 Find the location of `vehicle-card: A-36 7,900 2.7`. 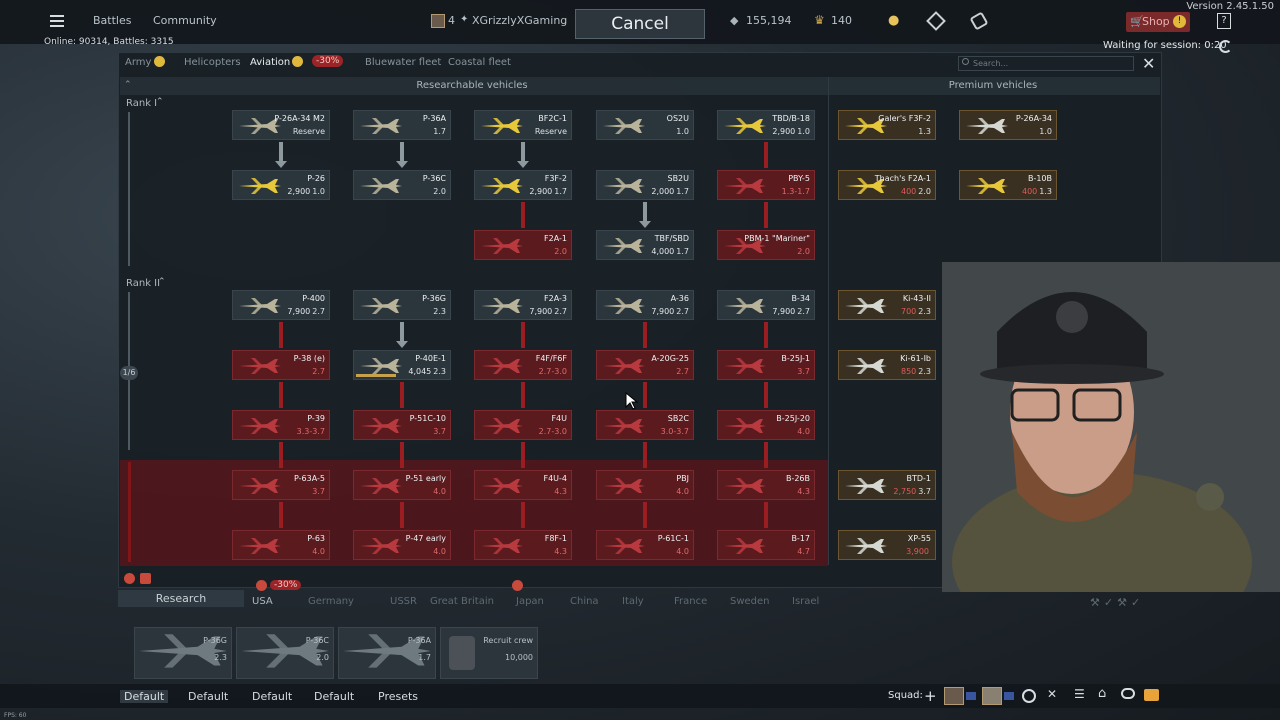

vehicle-card: A-36 7,900 2.7 is located at coordinates (645, 305).